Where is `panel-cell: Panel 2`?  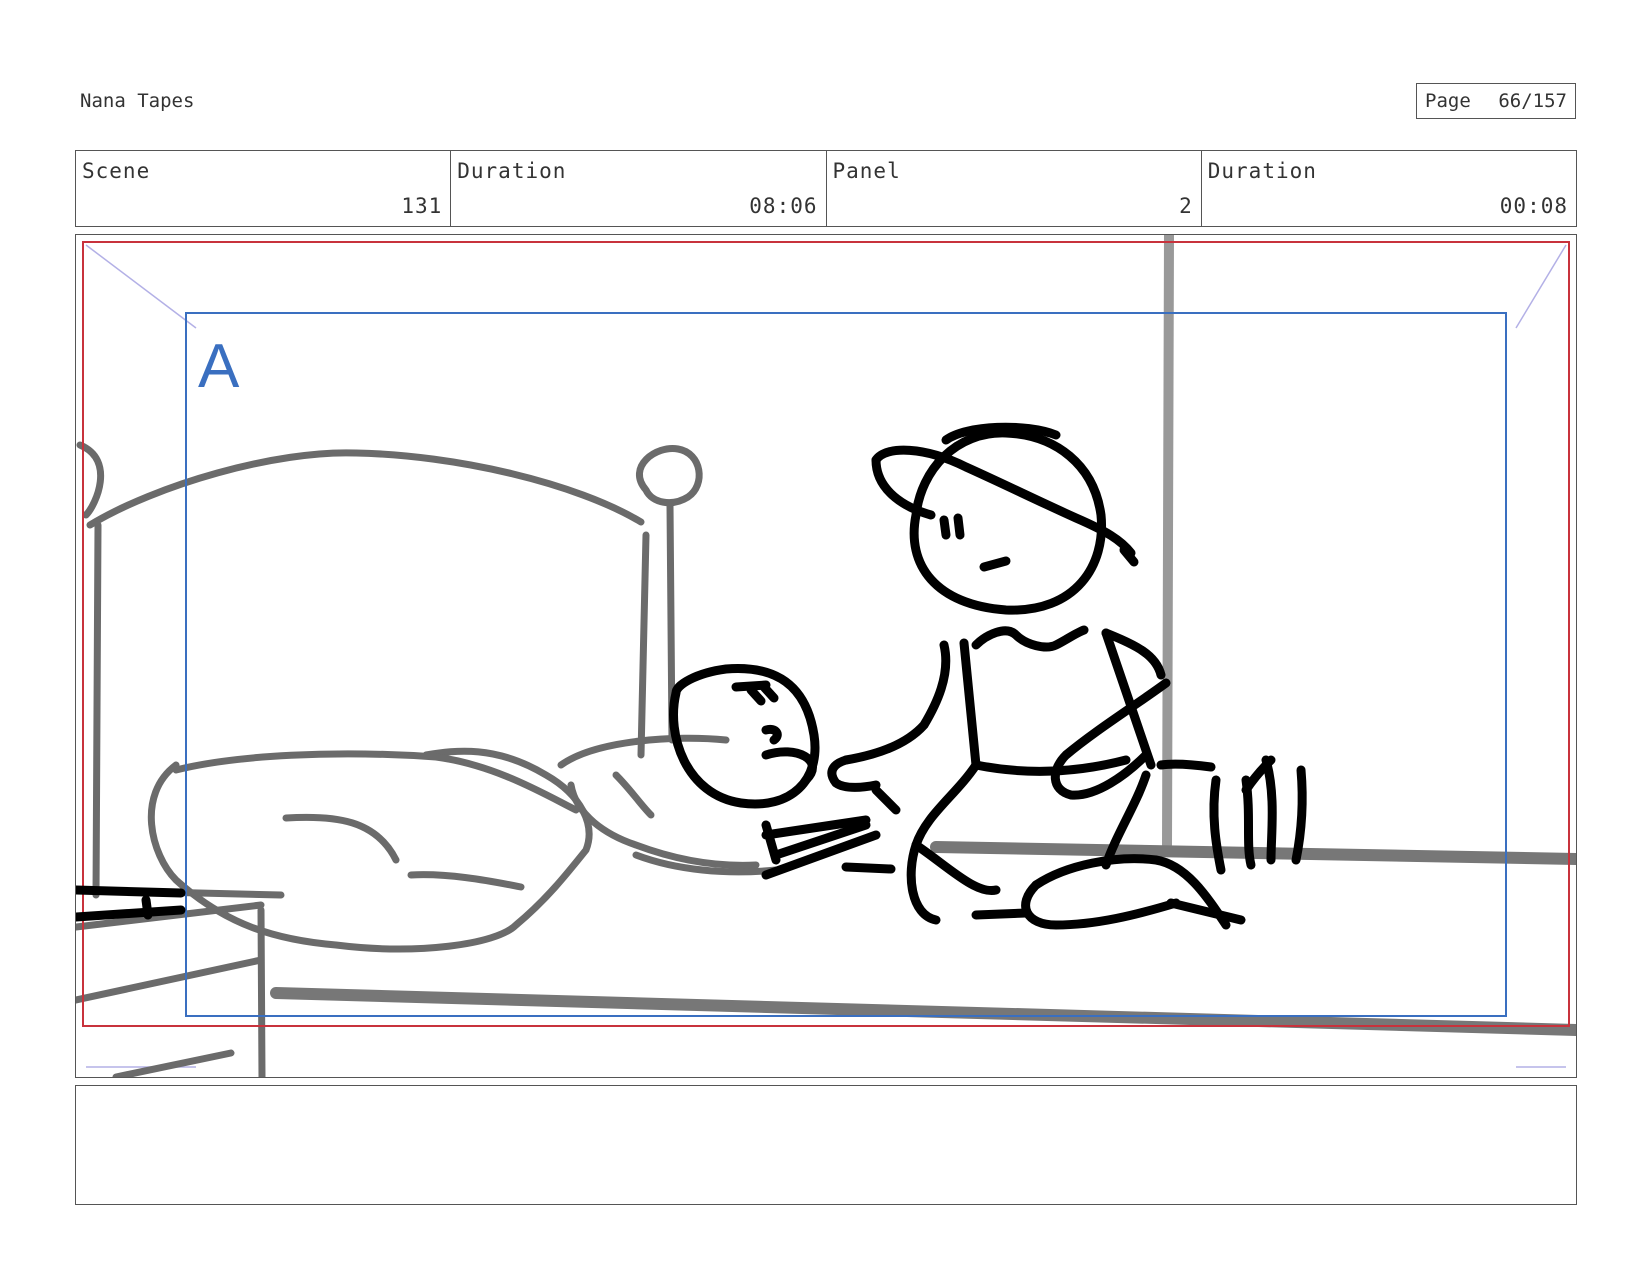
panel-cell: Panel 2 is located at coordinates (1014, 188).